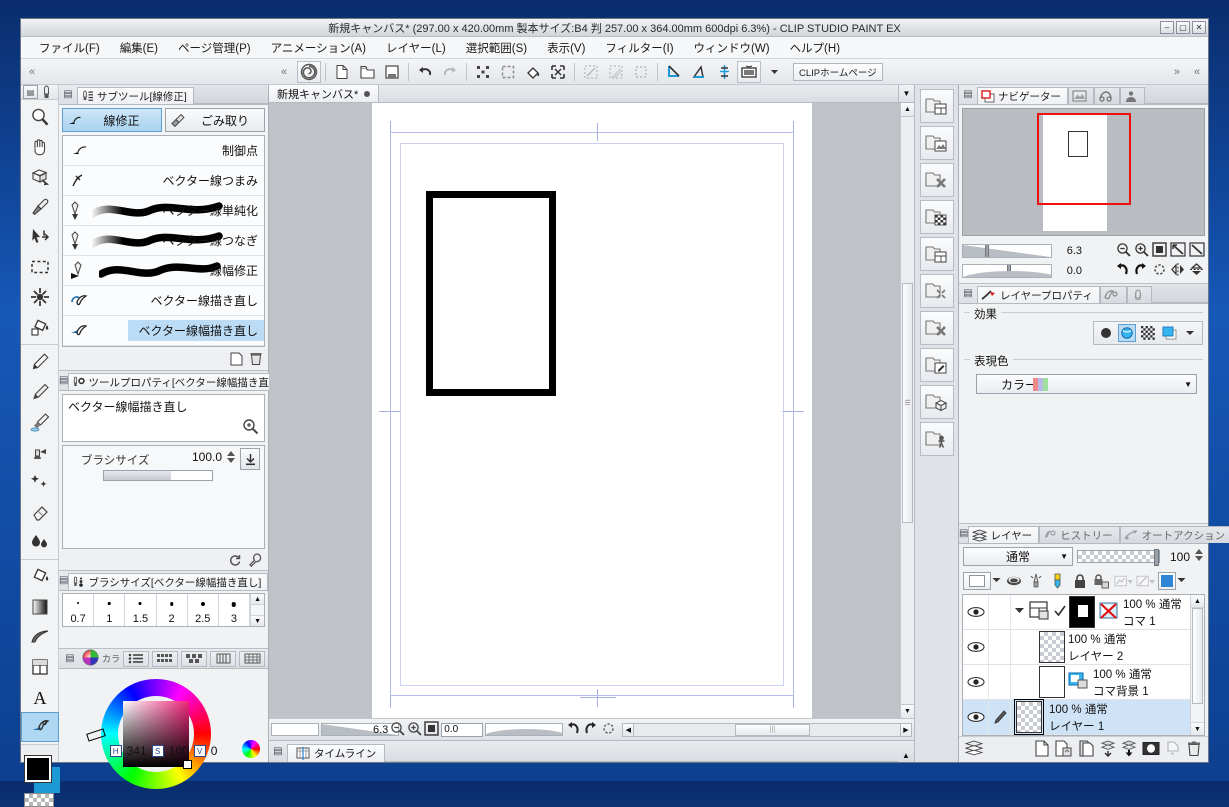  What do you see at coordinates (1190, 333) in the screenshot?
I see `chevron-down-icon` at bounding box center [1190, 333].